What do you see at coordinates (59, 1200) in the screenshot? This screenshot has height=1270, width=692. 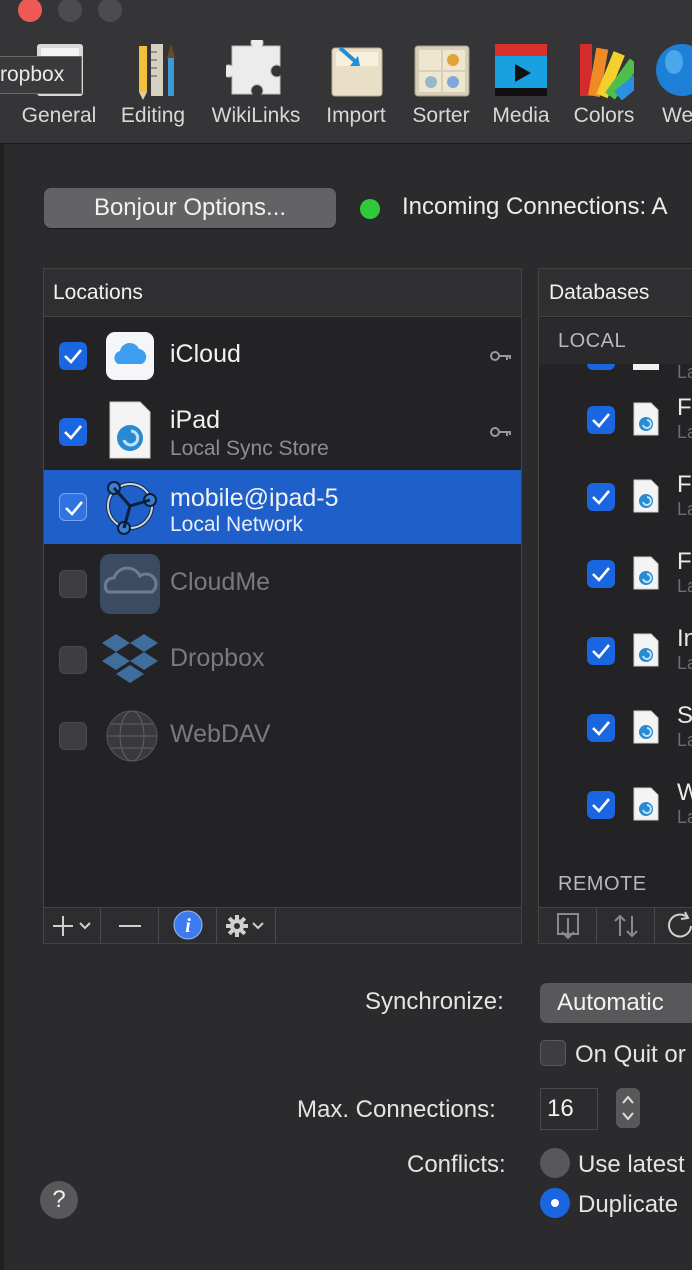 I see `help-button: ?` at bounding box center [59, 1200].